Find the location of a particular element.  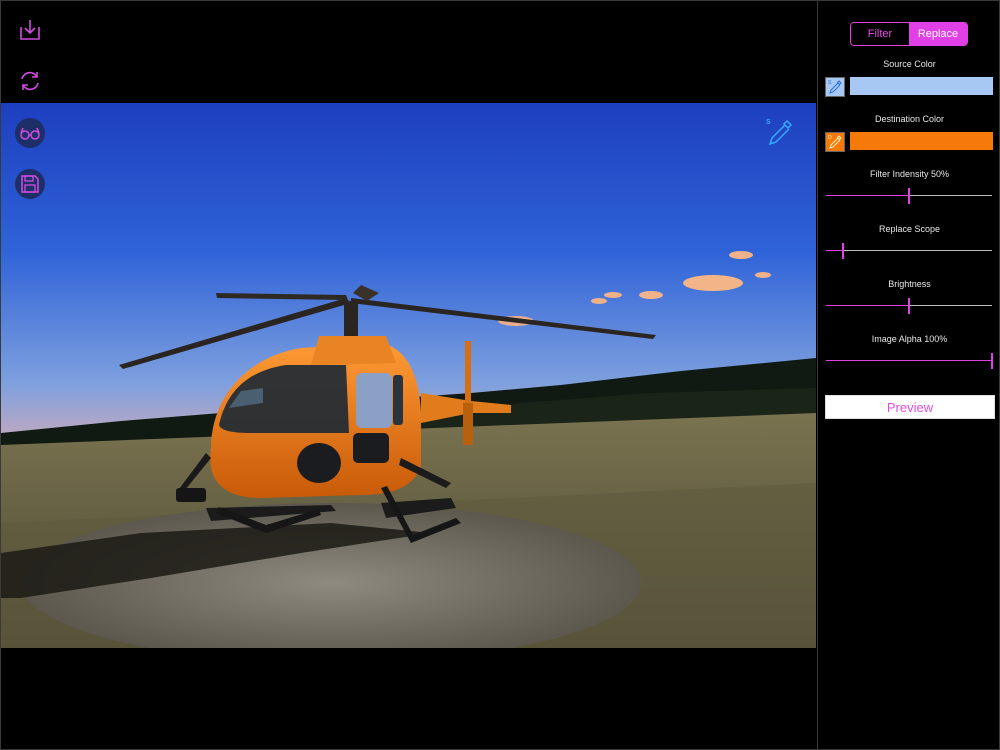

image-alpha-slider is located at coordinates (909, 361).